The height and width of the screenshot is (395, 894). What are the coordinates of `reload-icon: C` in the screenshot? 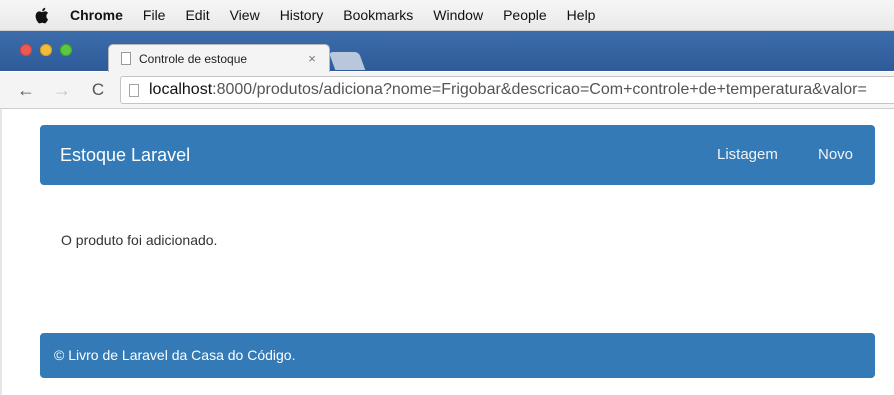 It's located at (98, 90).